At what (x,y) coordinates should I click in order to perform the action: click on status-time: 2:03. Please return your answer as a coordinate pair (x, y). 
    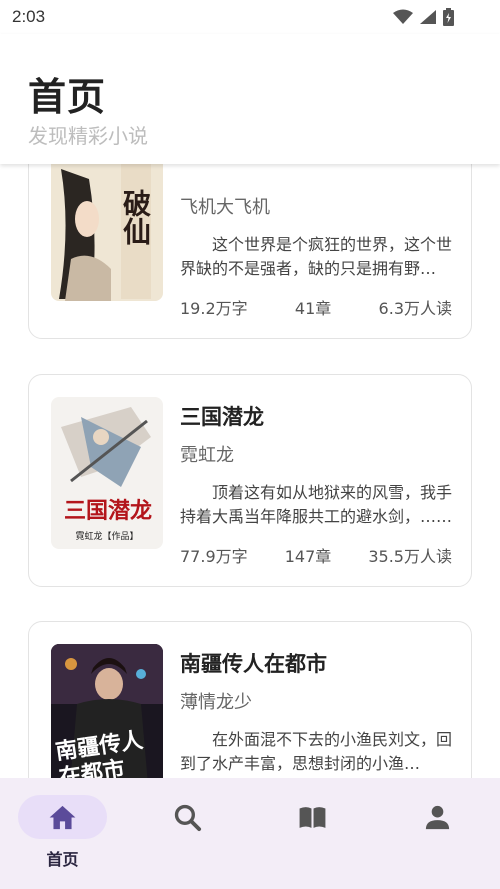
    Looking at the image, I should click on (29, 16).